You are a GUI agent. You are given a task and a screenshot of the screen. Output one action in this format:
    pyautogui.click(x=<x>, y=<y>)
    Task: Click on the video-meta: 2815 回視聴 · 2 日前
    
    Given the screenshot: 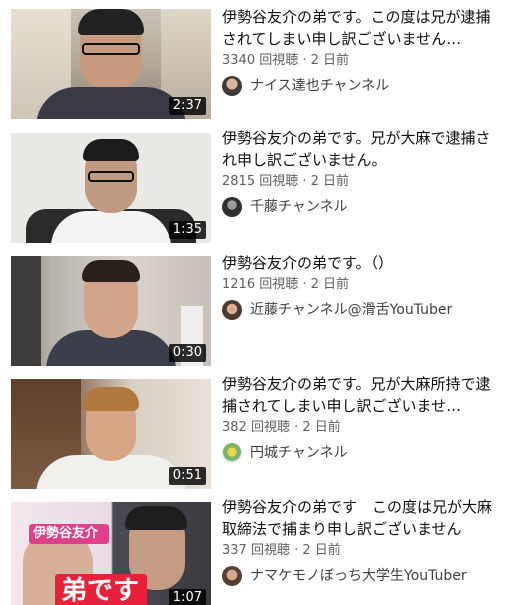 What is the action you would take?
    pyautogui.click(x=363, y=182)
    